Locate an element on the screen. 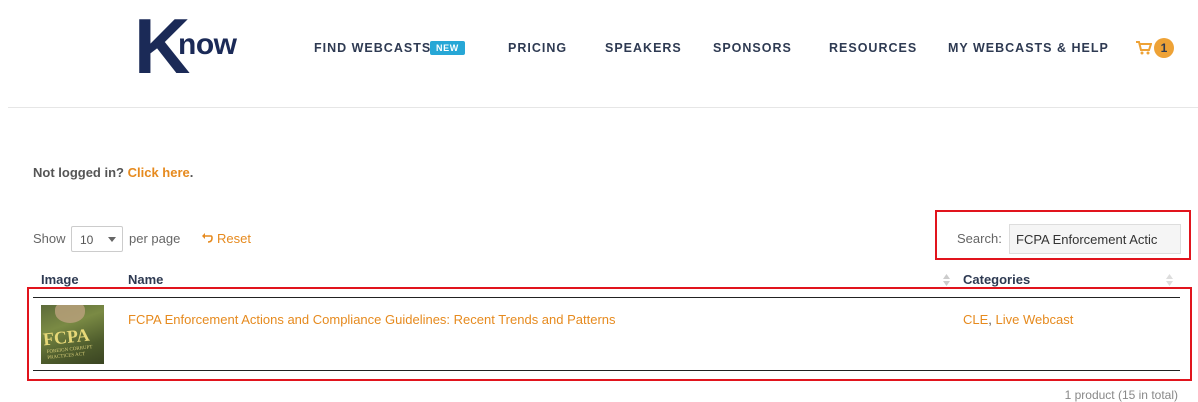  nav-my-webcasts-help-label: MY WEBCASTS & HELP is located at coordinates (1028, 48).